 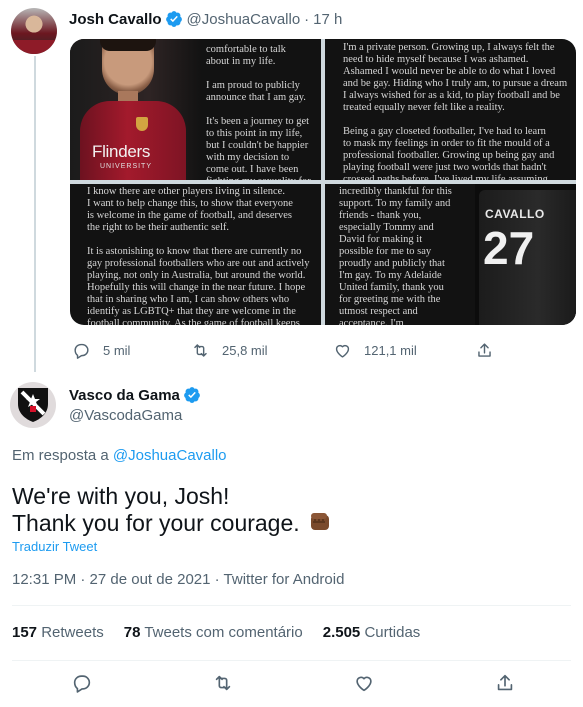 I want to click on like-count: 121,1 mil, so click(x=390, y=350).